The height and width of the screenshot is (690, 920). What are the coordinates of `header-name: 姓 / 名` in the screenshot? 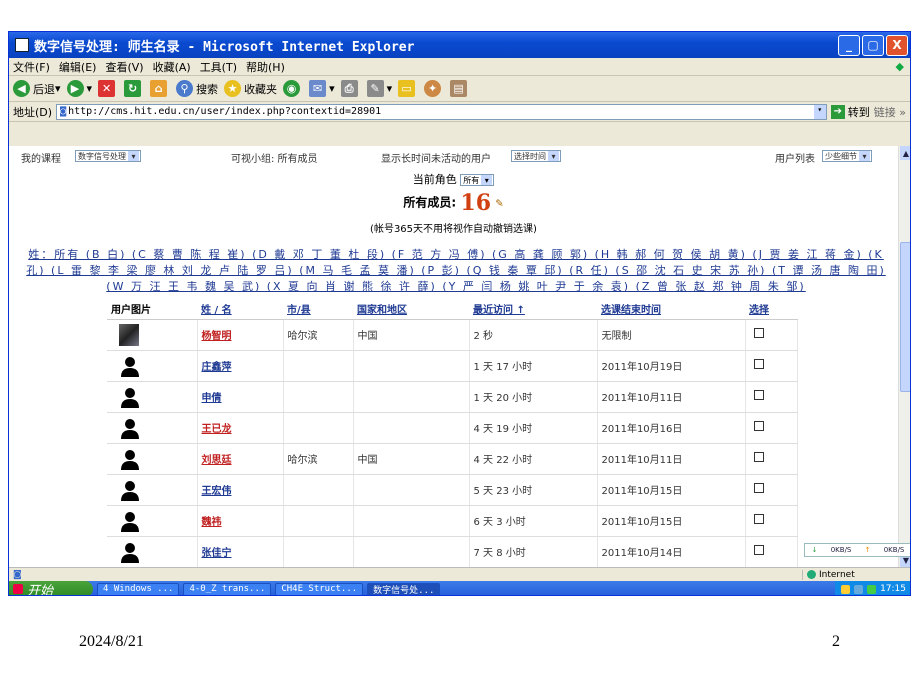 It's located at (240, 309).